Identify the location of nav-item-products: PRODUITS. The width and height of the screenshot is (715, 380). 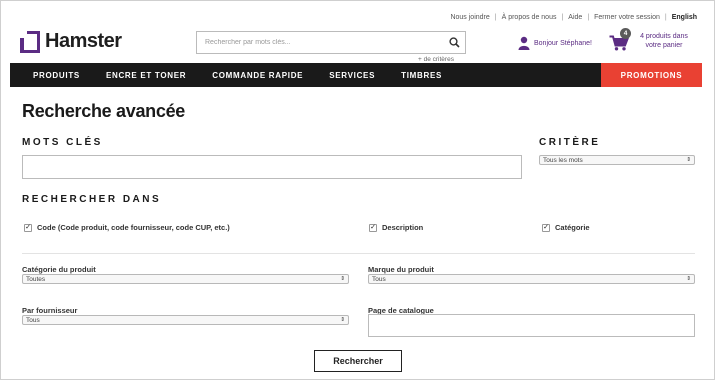
(51, 75).